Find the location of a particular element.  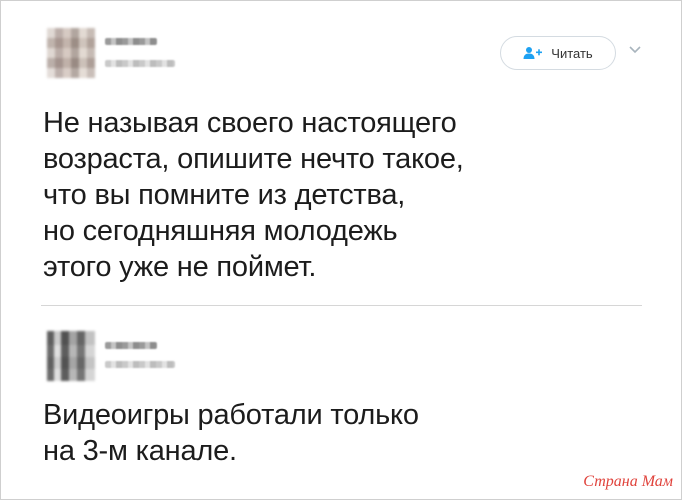

chevron-down-icon is located at coordinates (635, 50).